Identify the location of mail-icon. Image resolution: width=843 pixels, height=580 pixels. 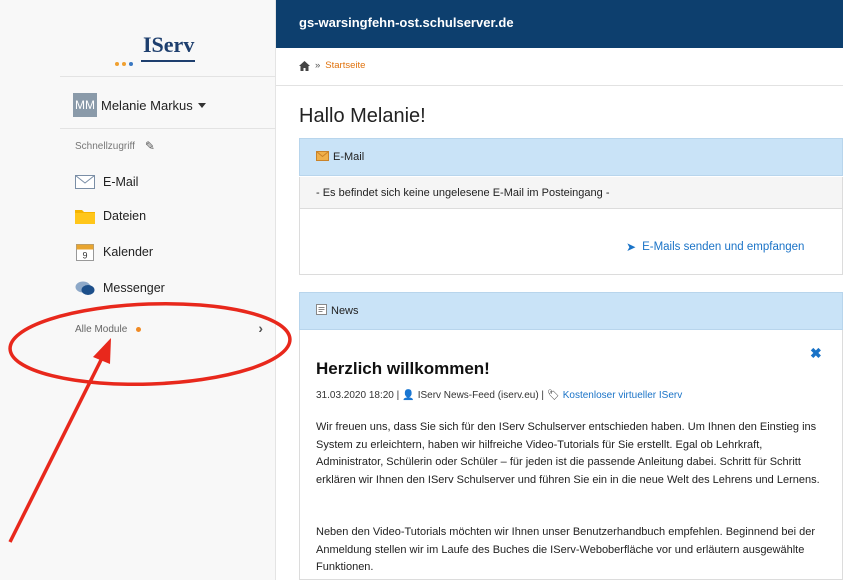
(85, 182).